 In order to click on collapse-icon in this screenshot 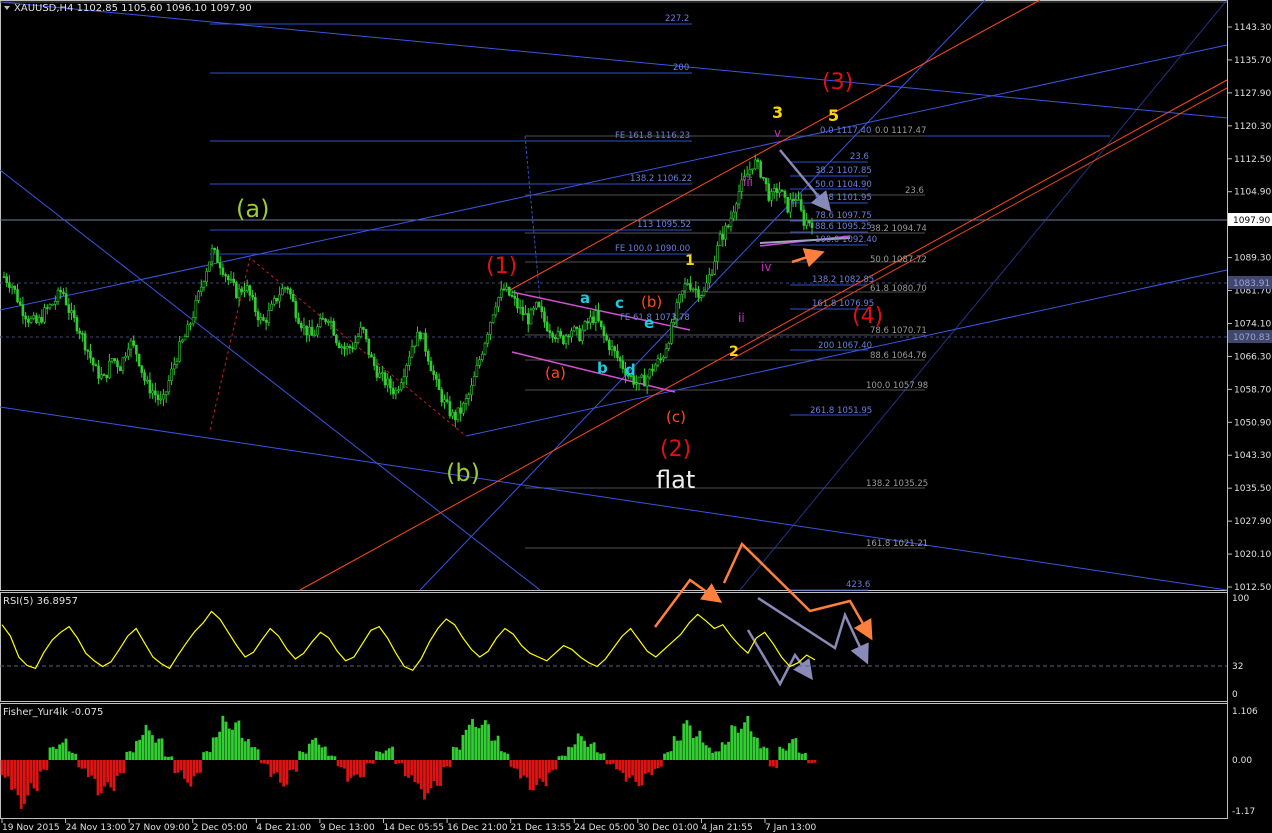, I will do `click(7, 8)`.